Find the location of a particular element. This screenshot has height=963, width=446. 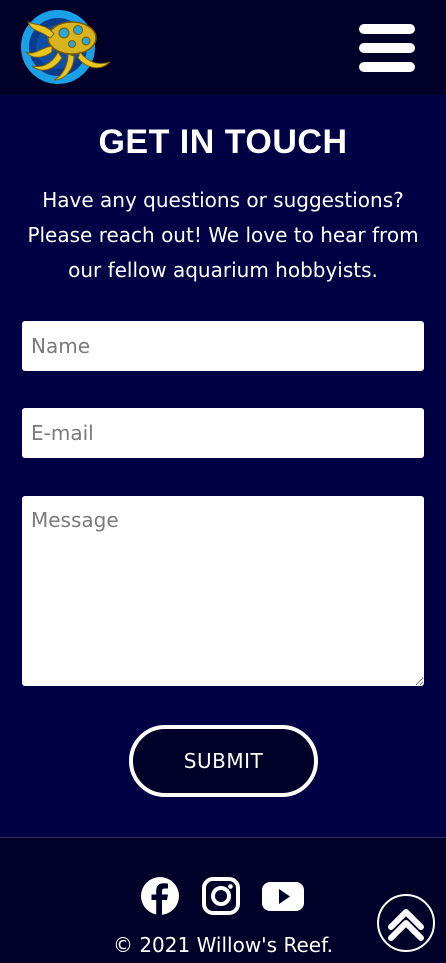

submit-button: SUBMIT is located at coordinates (223, 761).